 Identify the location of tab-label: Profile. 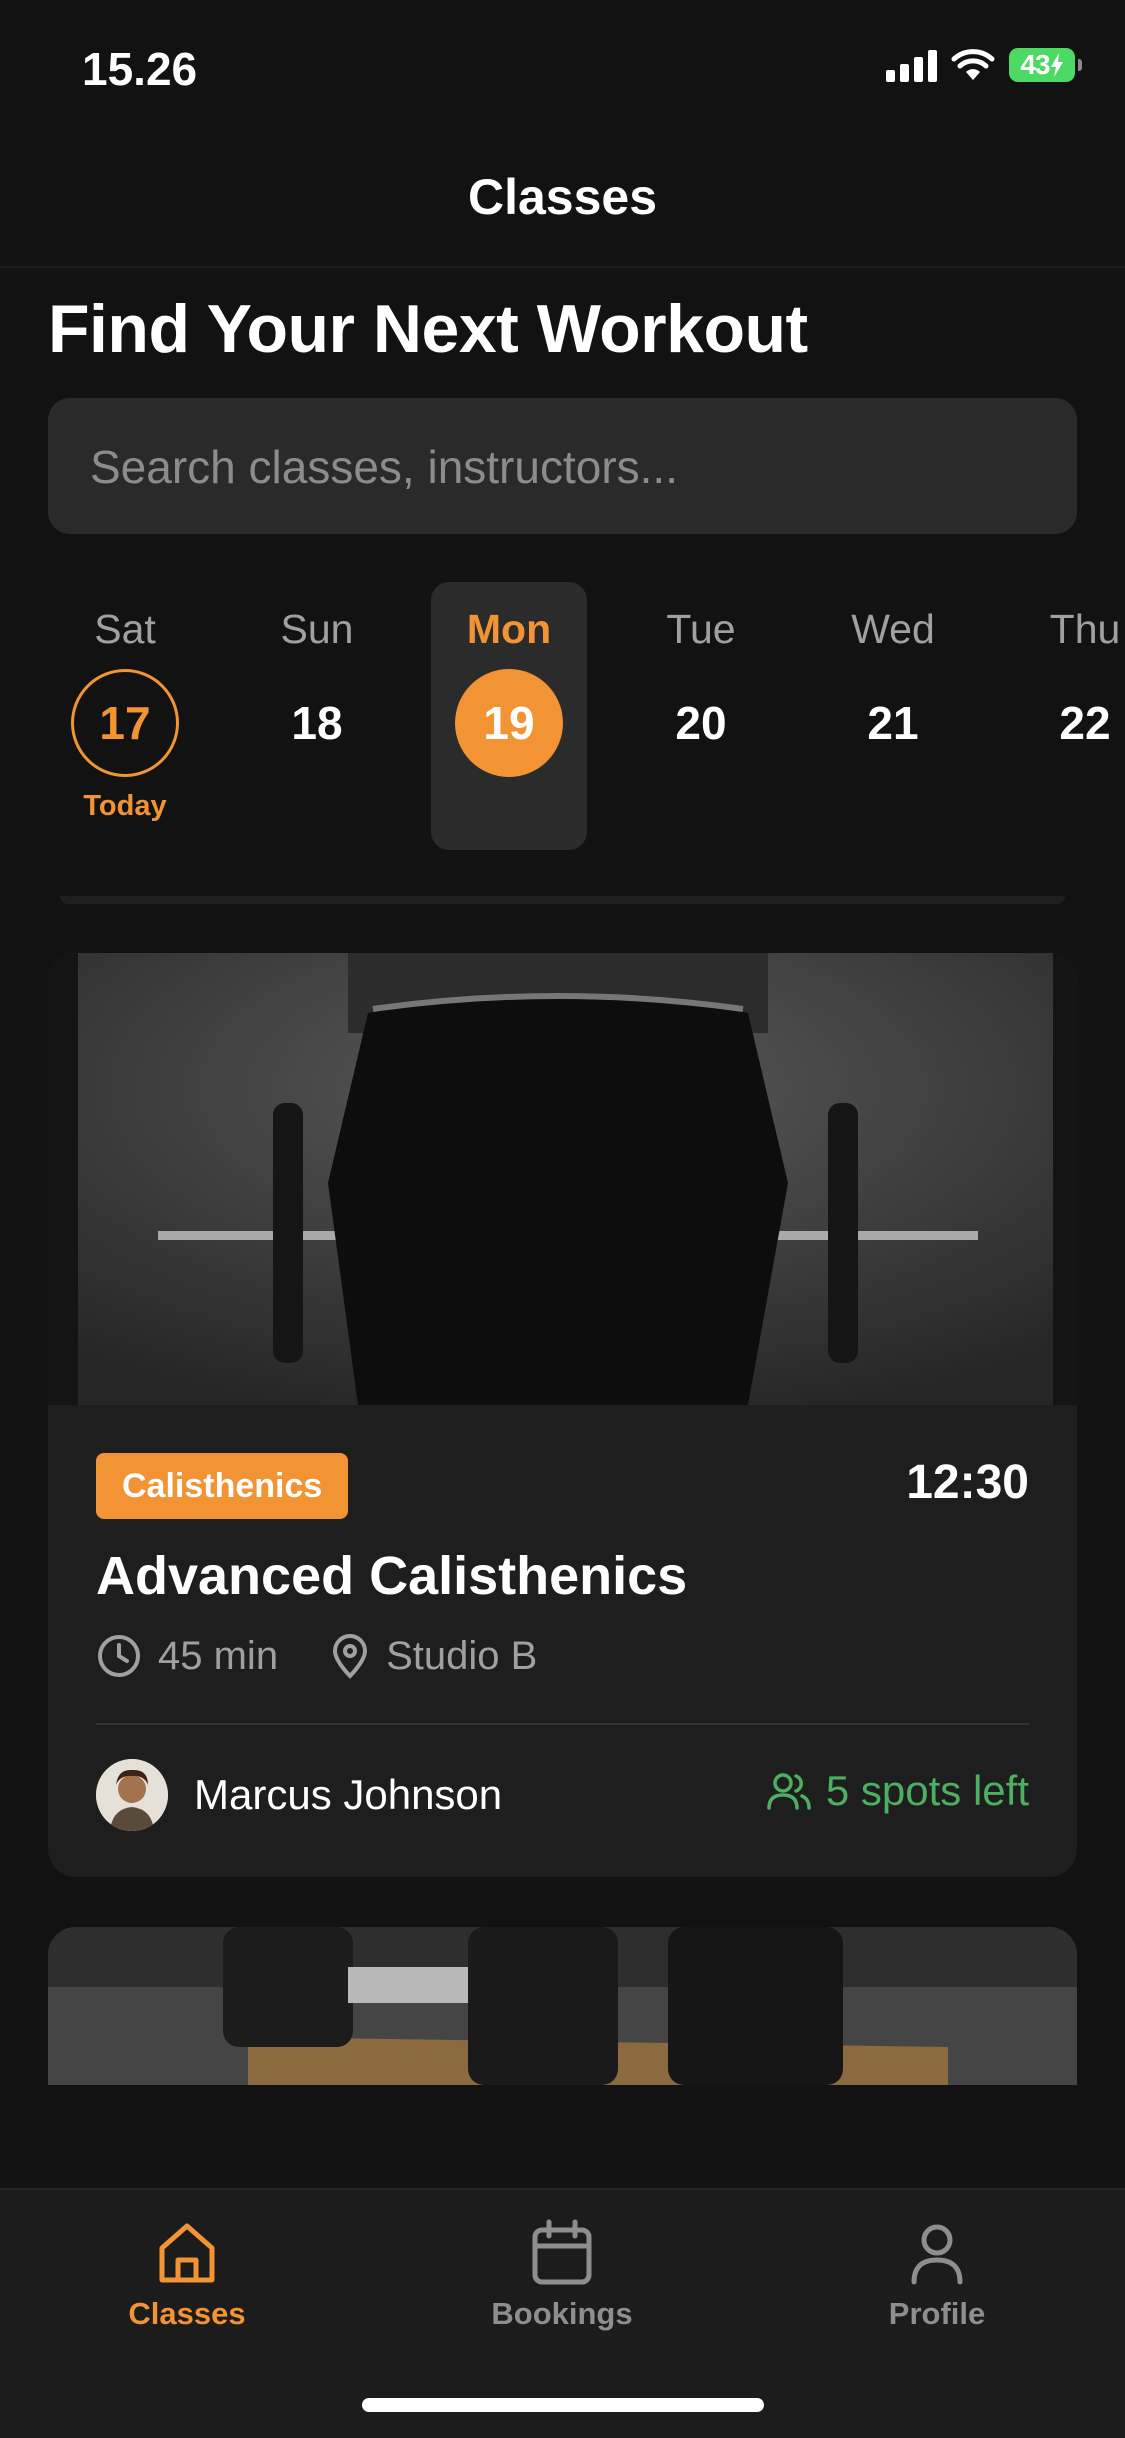
(937, 2313).